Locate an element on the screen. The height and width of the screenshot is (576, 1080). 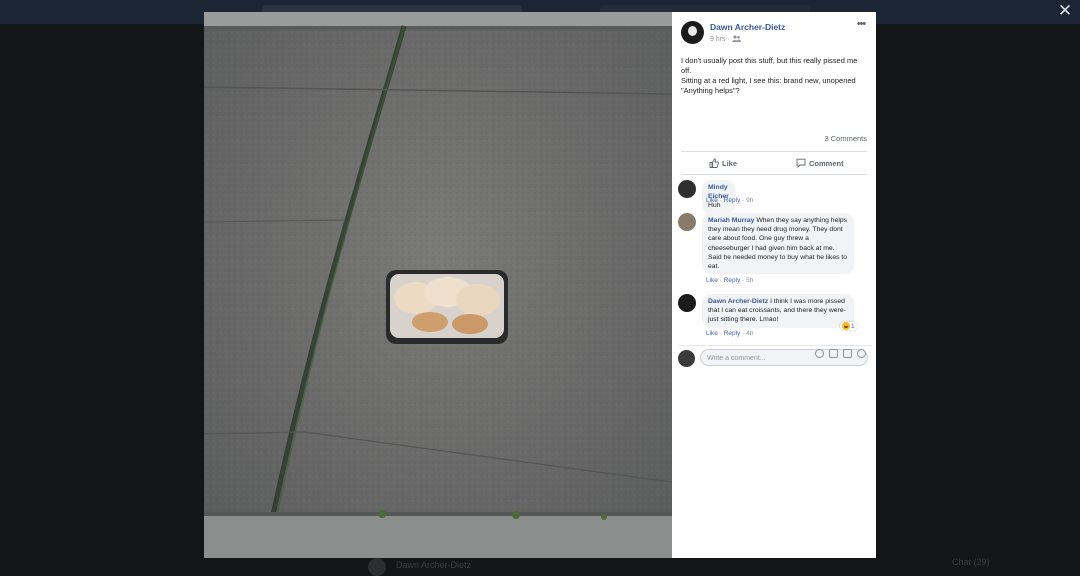
sticker-icon is located at coordinates (861, 353).